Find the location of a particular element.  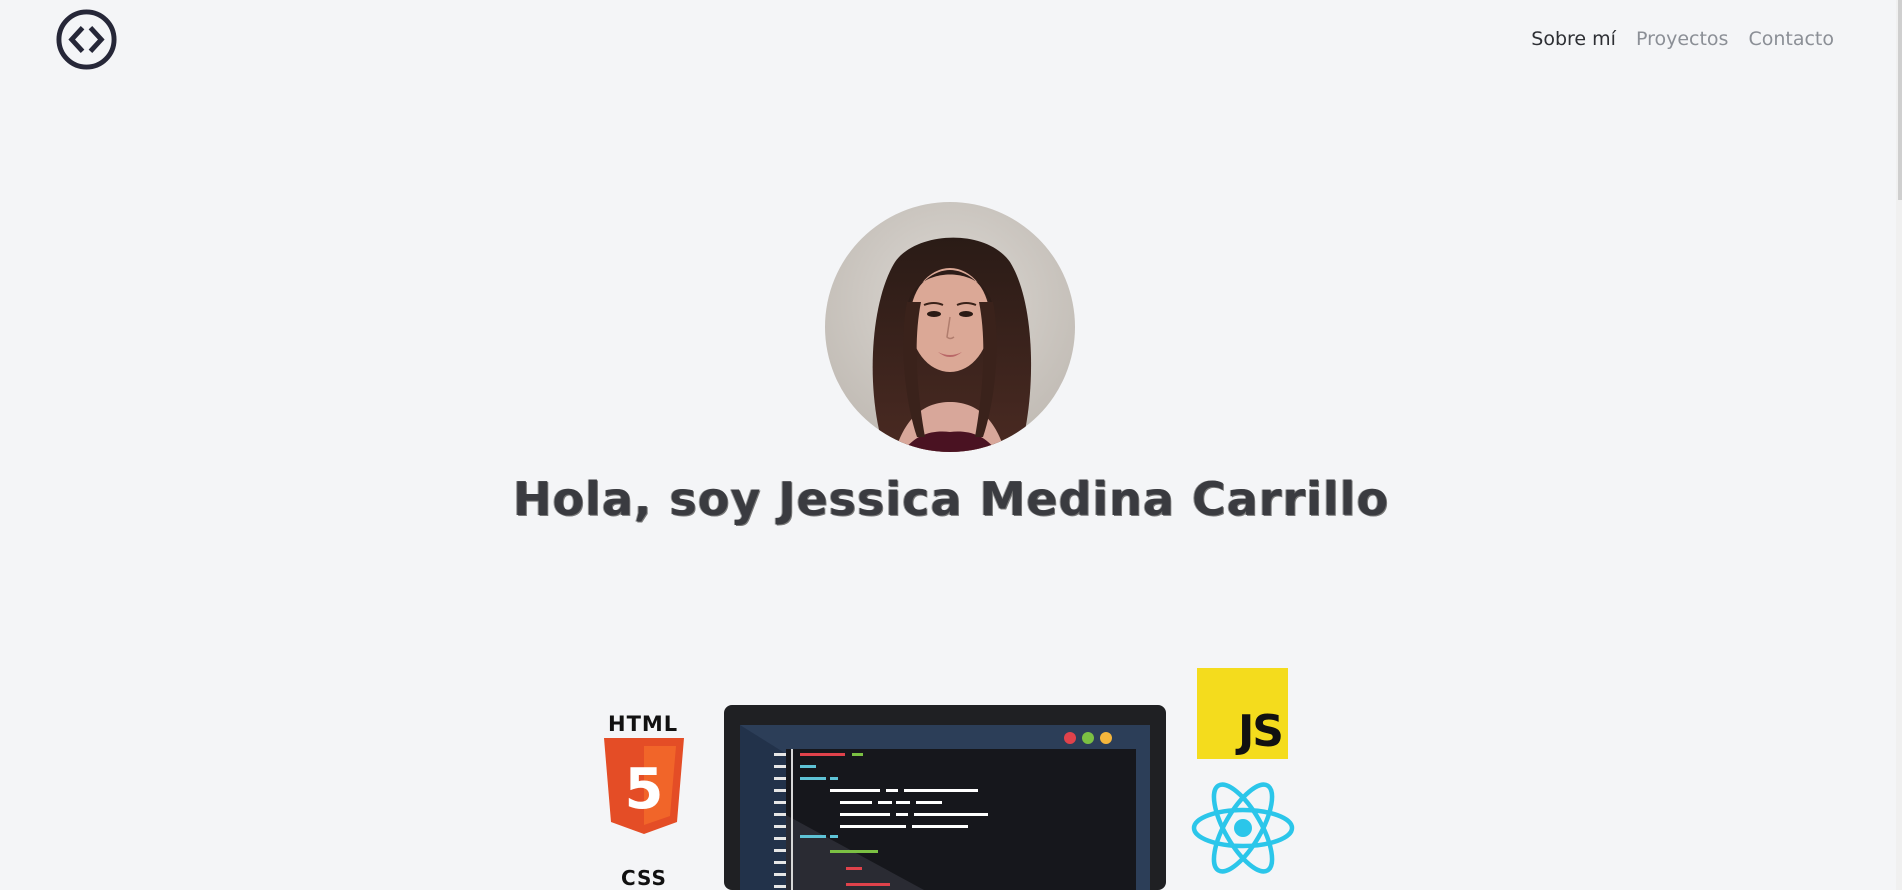

html-label: HTML is located at coordinates (643, 724).